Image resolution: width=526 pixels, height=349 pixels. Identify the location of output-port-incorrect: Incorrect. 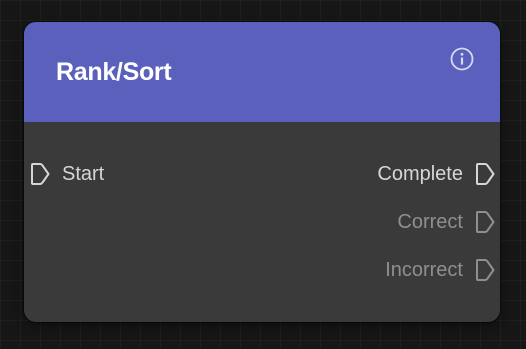
(441, 270).